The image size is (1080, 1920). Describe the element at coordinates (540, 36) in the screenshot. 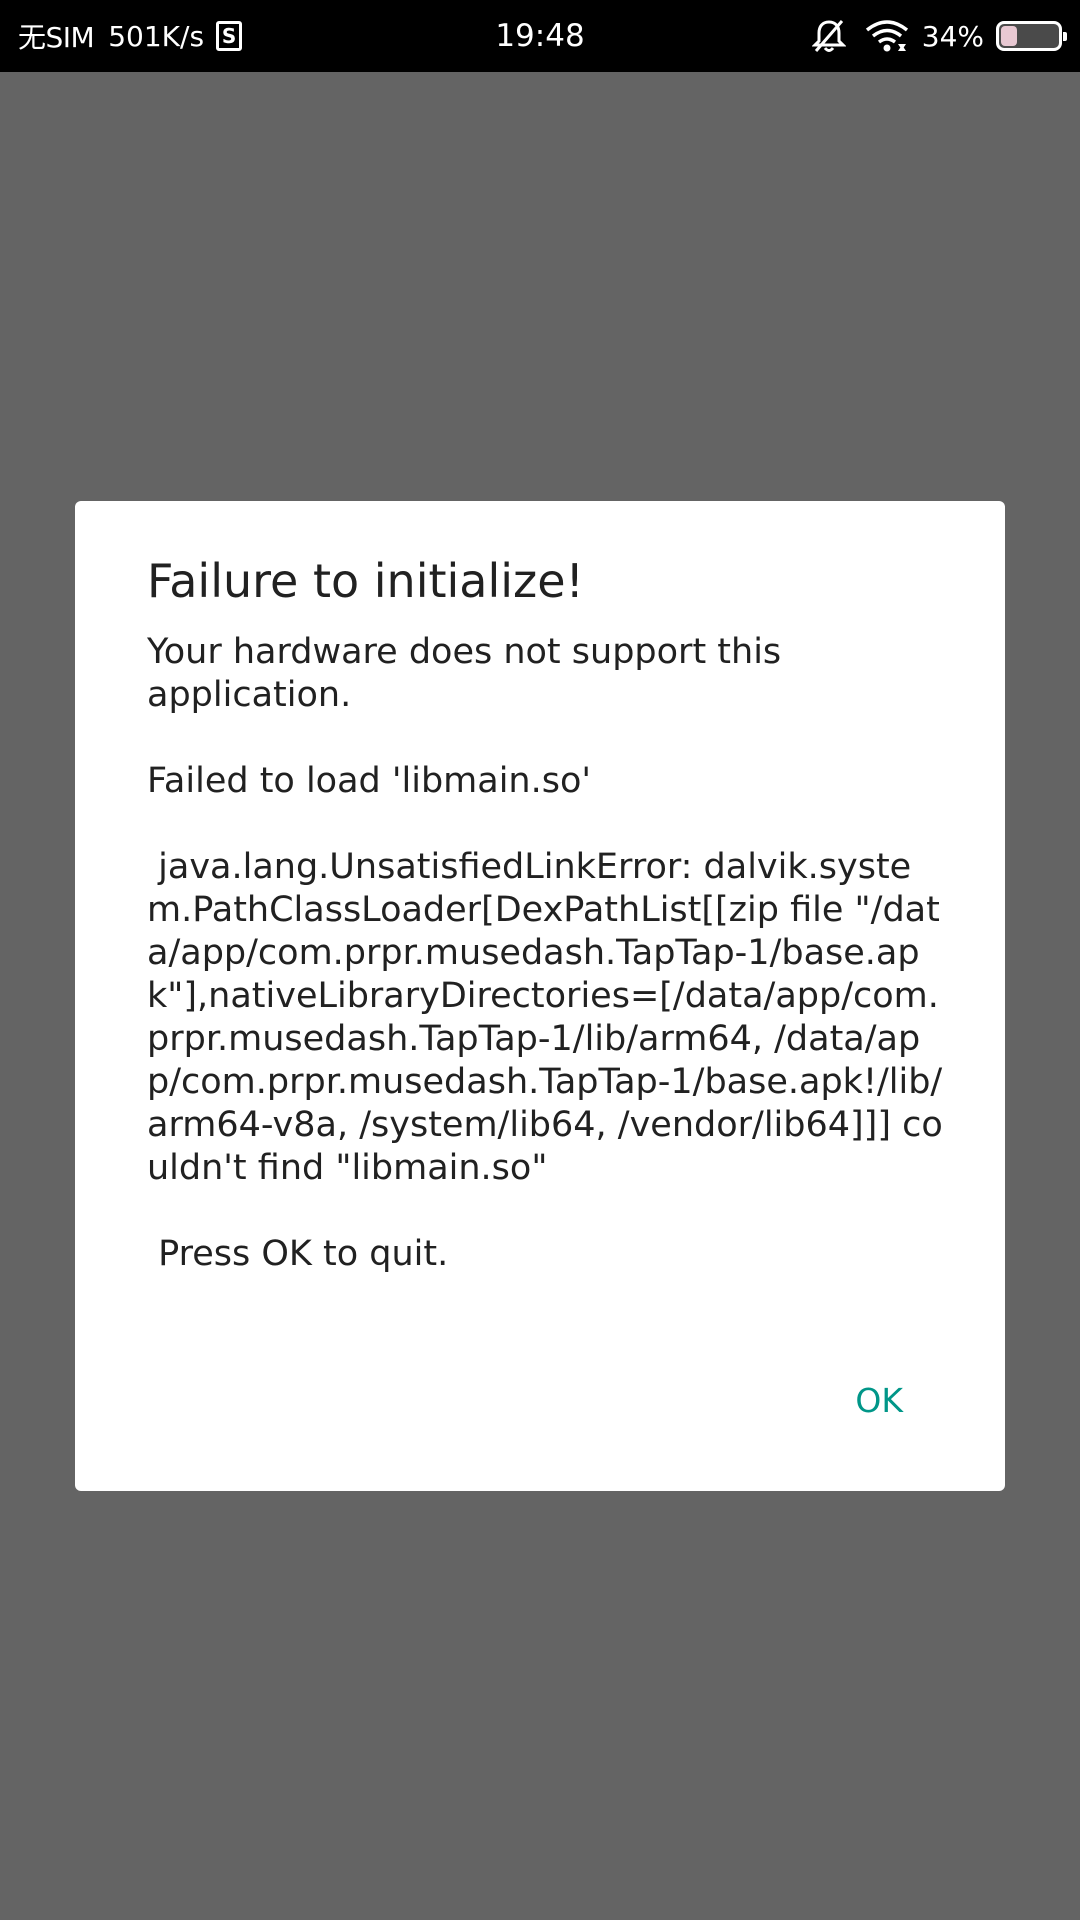

I see `status-bar: 无SIM 501K/s S 19:48 34%` at that location.